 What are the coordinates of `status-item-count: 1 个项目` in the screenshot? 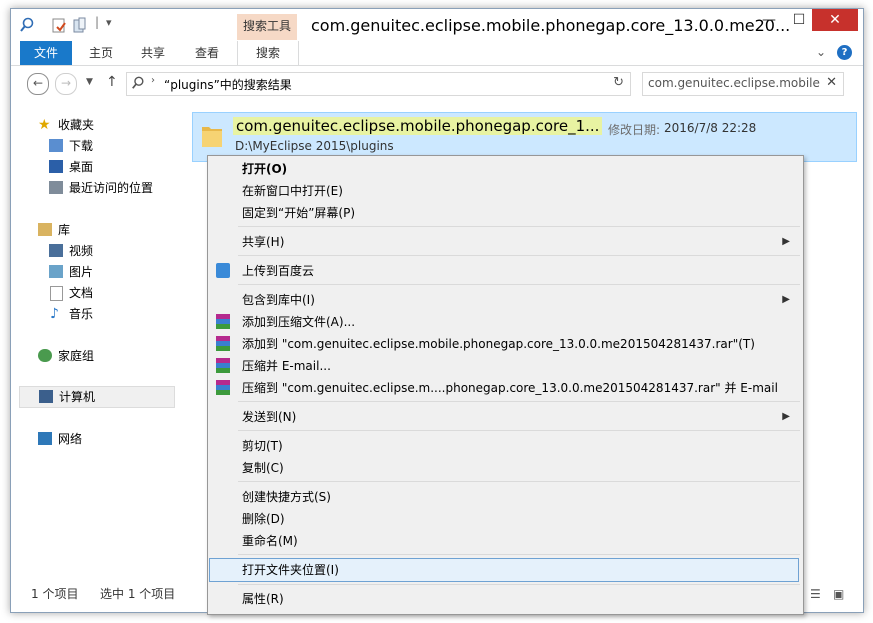 It's located at (55, 594).